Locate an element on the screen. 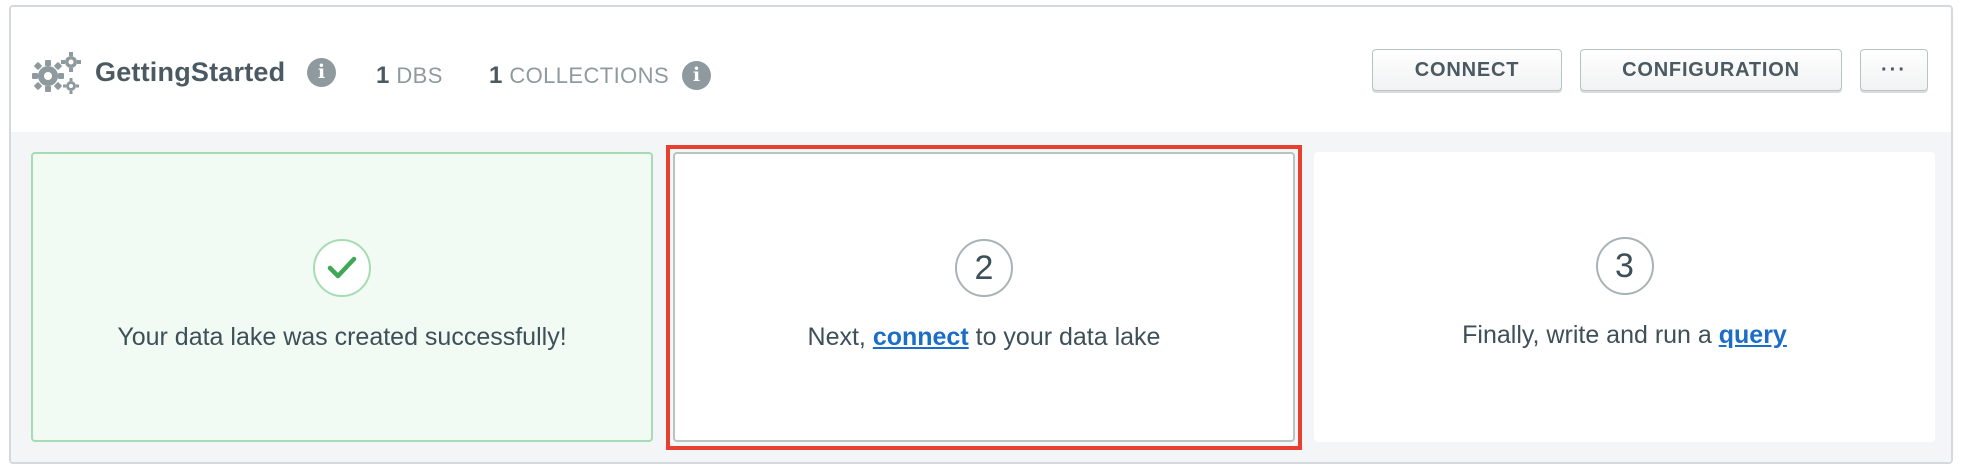 The width and height of the screenshot is (1962, 472). step-3-text: Finally, write and run a query is located at coordinates (1624, 335).